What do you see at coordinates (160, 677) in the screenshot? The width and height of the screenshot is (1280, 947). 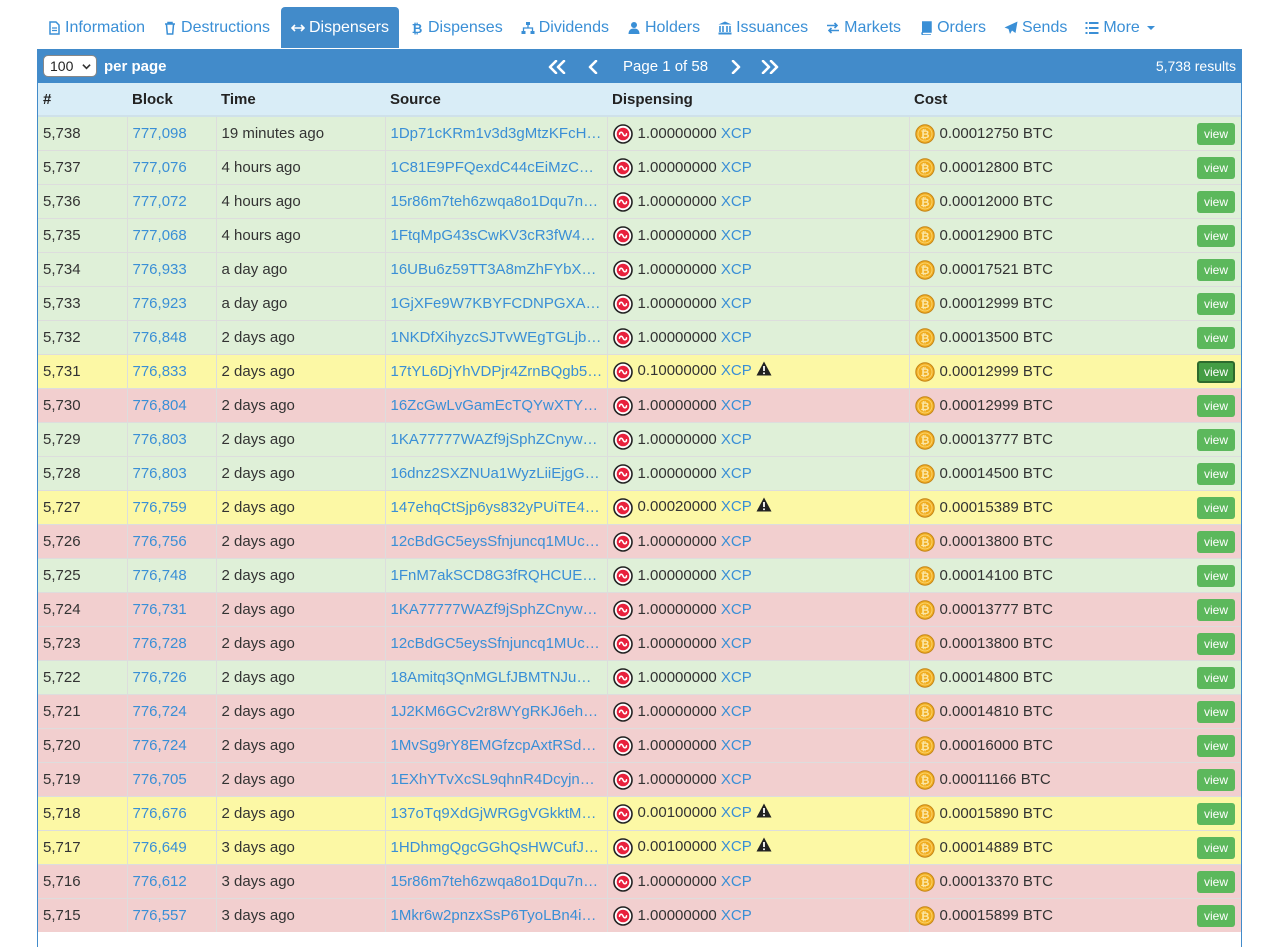 I see `block-link: 776,726` at bounding box center [160, 677].